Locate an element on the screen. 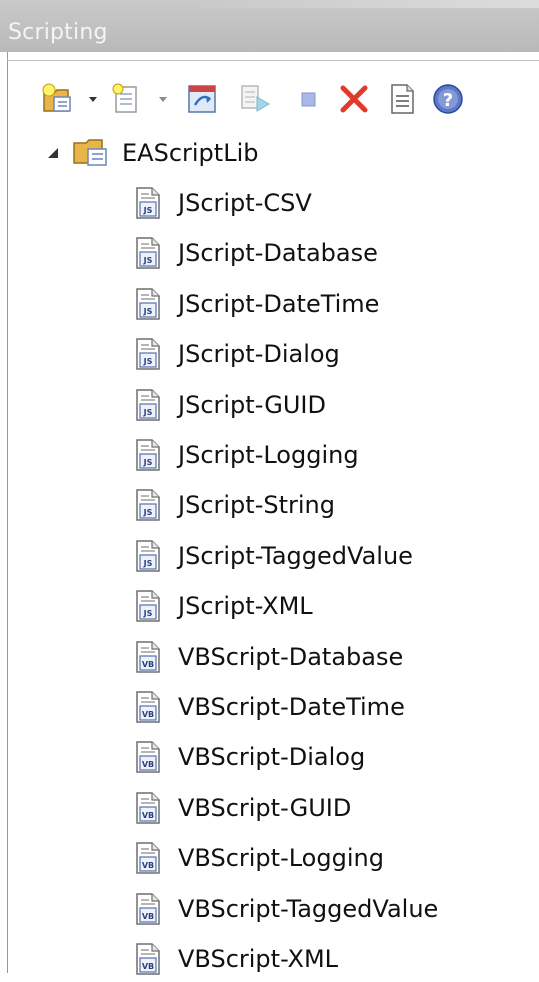 Image resolution: width=539 pixels, height=982 pixels. panel-top-border is located at coordinates (273, 60).